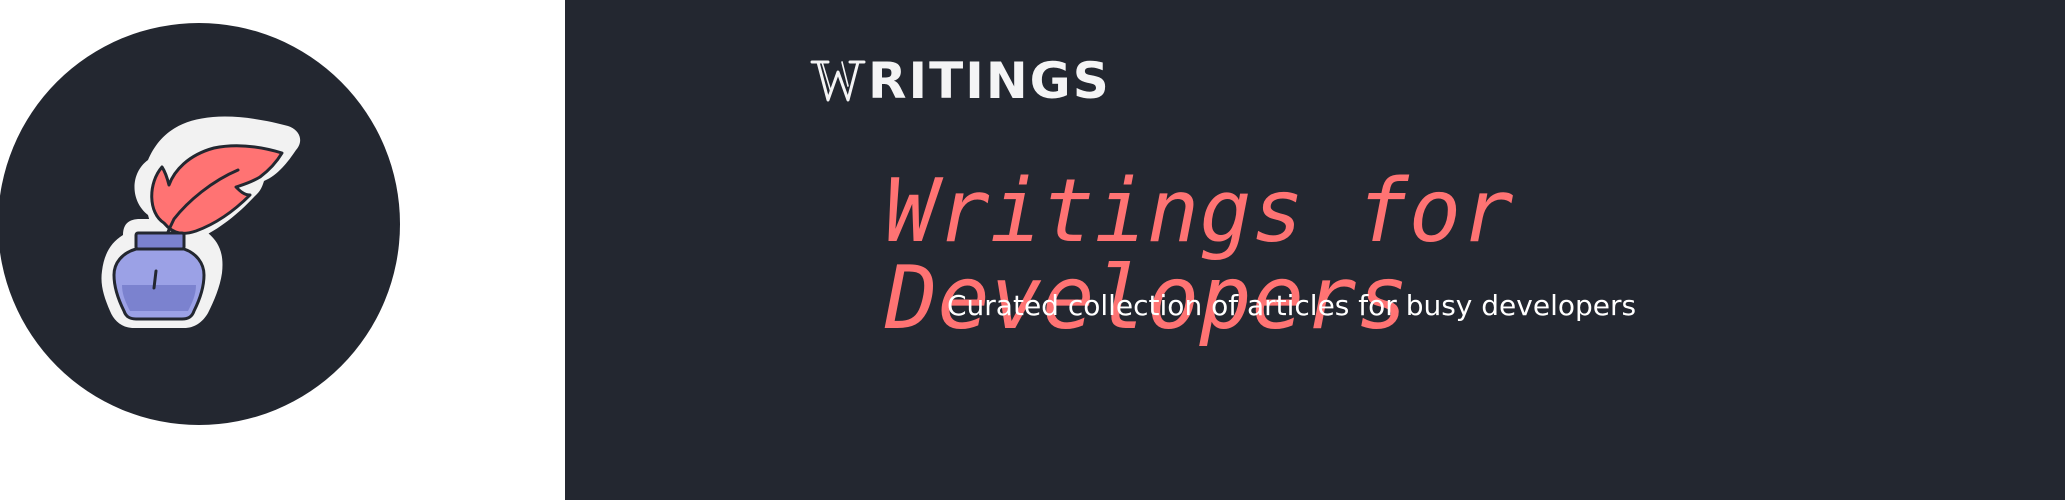 The image size is (2065, 500). What do you see at coordinates (838, 81) in the screenshot?
I see `serif-w-icon` at bounding box center [838, 81].